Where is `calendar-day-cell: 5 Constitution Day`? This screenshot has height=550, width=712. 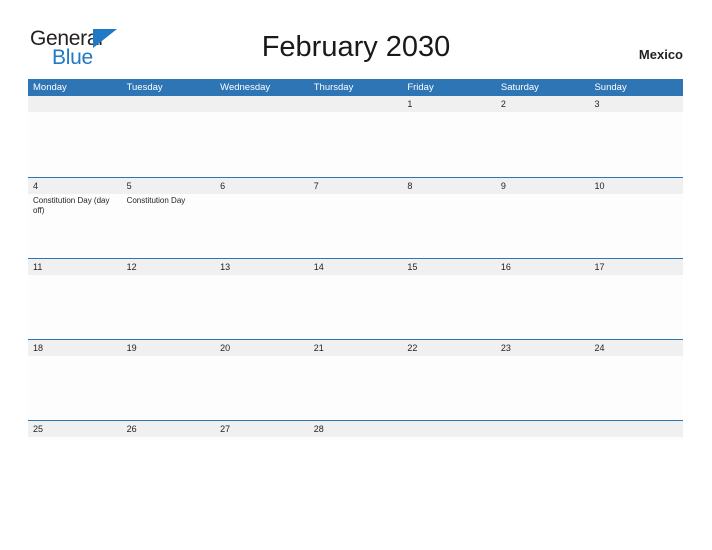
calendar-day-cell: 5 Constitution Day is located at coordinates (168, 218).